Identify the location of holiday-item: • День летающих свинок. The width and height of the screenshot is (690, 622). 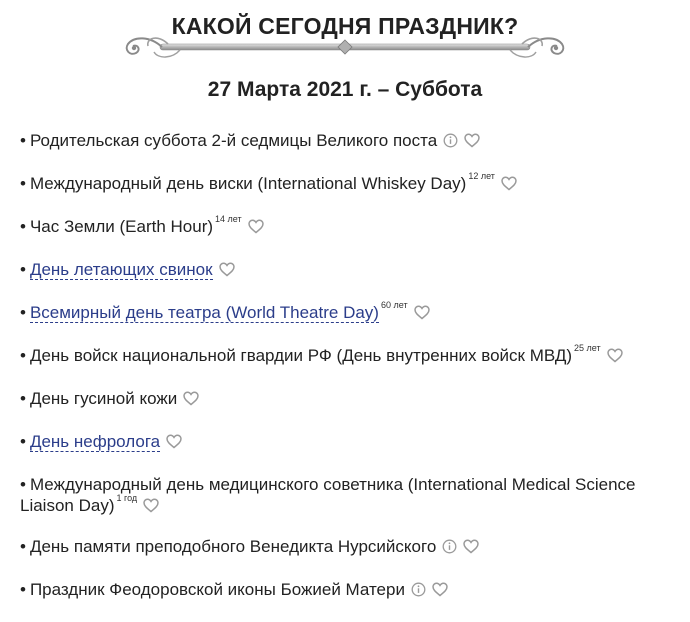
(350, 269).